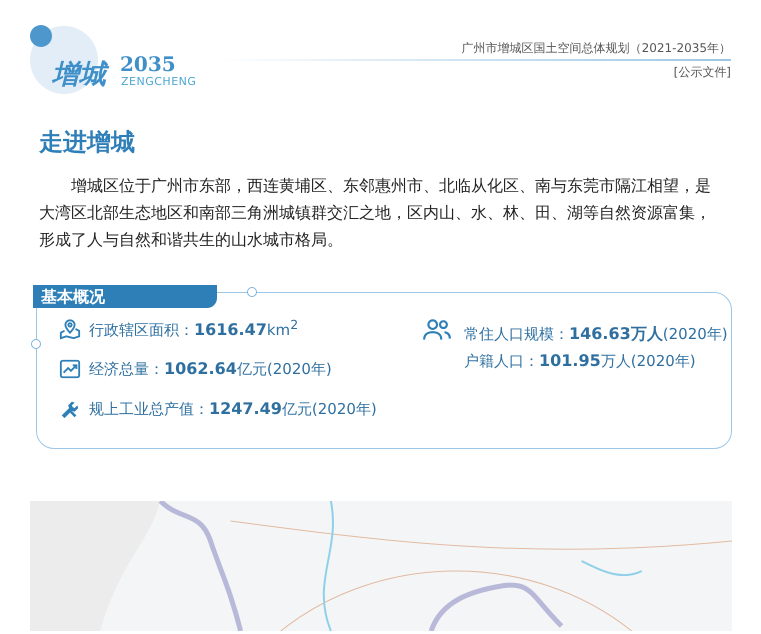 This screenshot has width=761, height=634. I want to click on document-title: 广州市增城区国土空间总体规划（2021-2035年）, so click(596, 48).